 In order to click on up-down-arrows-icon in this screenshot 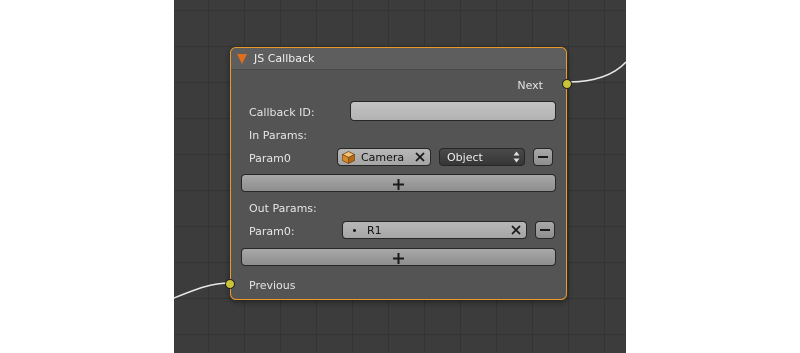, I will do `click(516, 157)`.